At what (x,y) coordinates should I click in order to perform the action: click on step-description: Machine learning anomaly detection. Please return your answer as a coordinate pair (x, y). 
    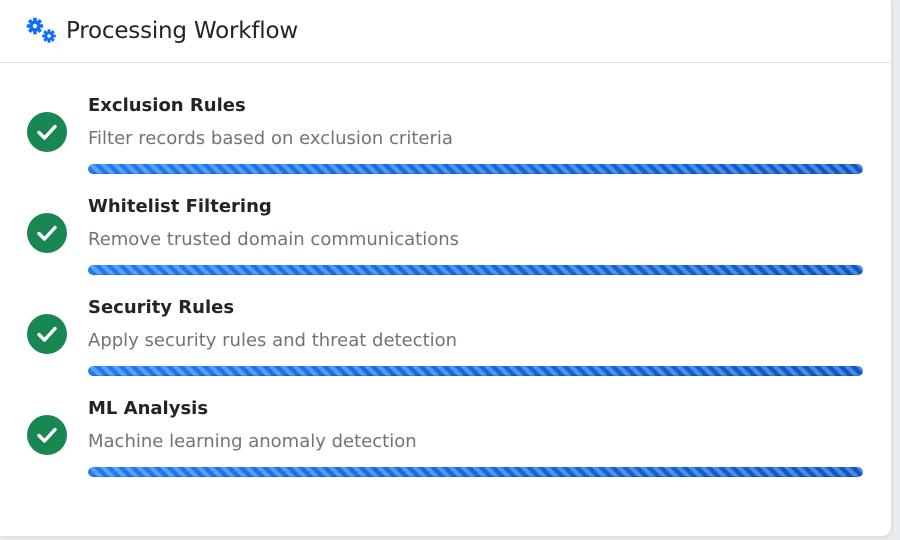
    Looking at the image, I should click on (252, 441).